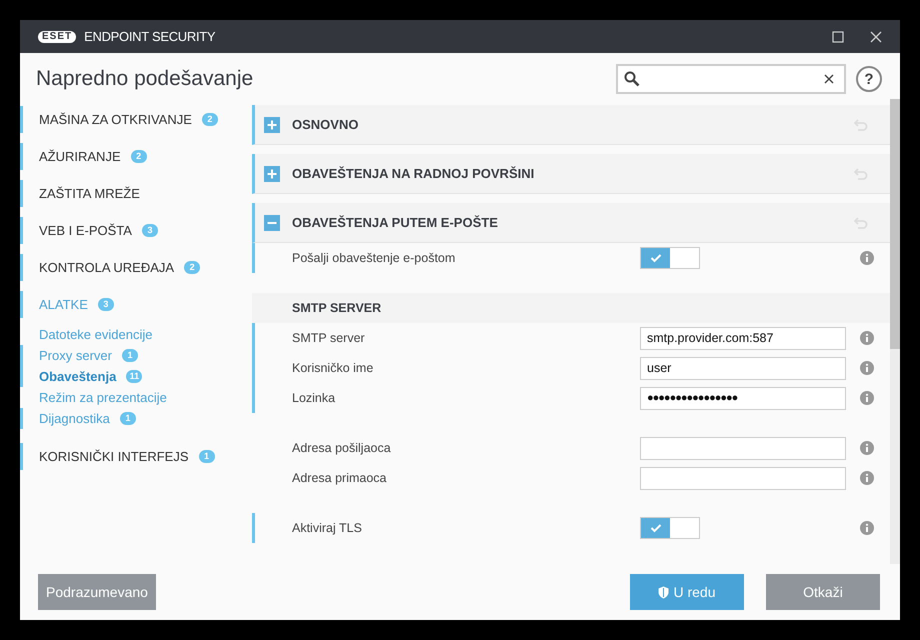 The image size is (920, 640). What do you see at coordinates (743, 338) in the screenshot?
I see `text-field: smtp.provider.com:587` at bounding box center [743, 338].